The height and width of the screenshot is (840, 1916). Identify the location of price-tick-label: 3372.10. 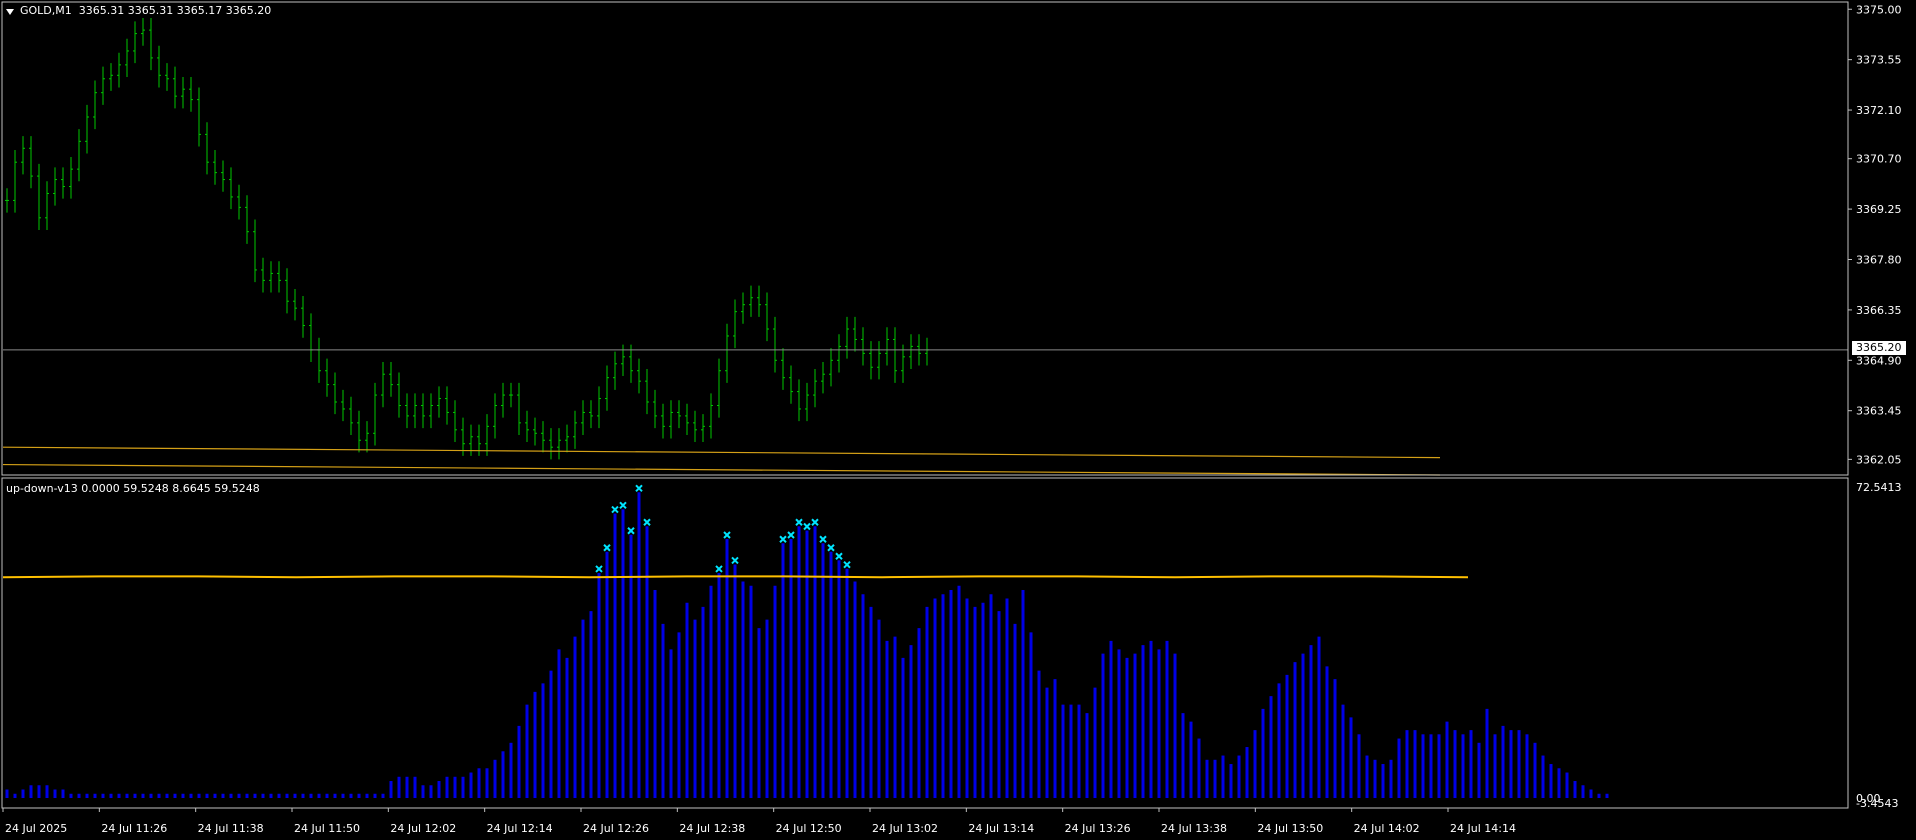
(1879, 110).